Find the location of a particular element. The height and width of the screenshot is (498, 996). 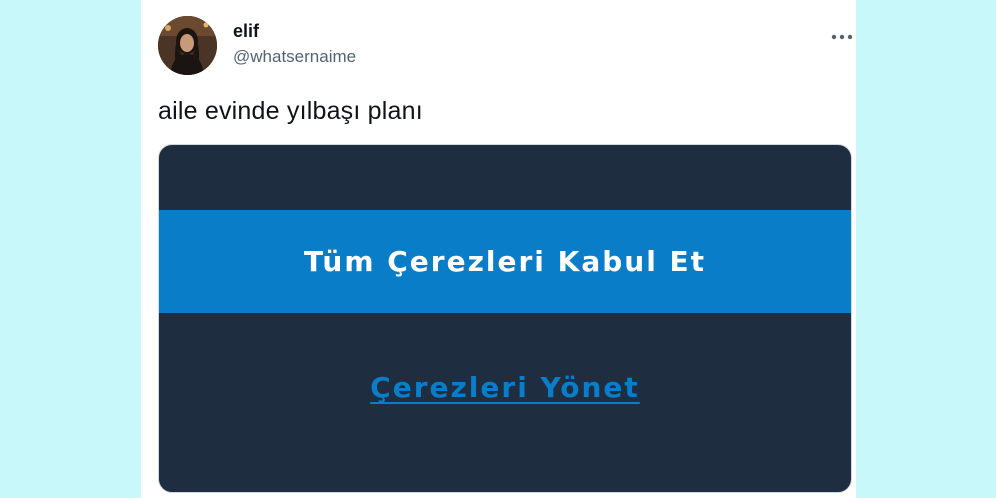

user-name: elif is located at coordinates (246, 31).